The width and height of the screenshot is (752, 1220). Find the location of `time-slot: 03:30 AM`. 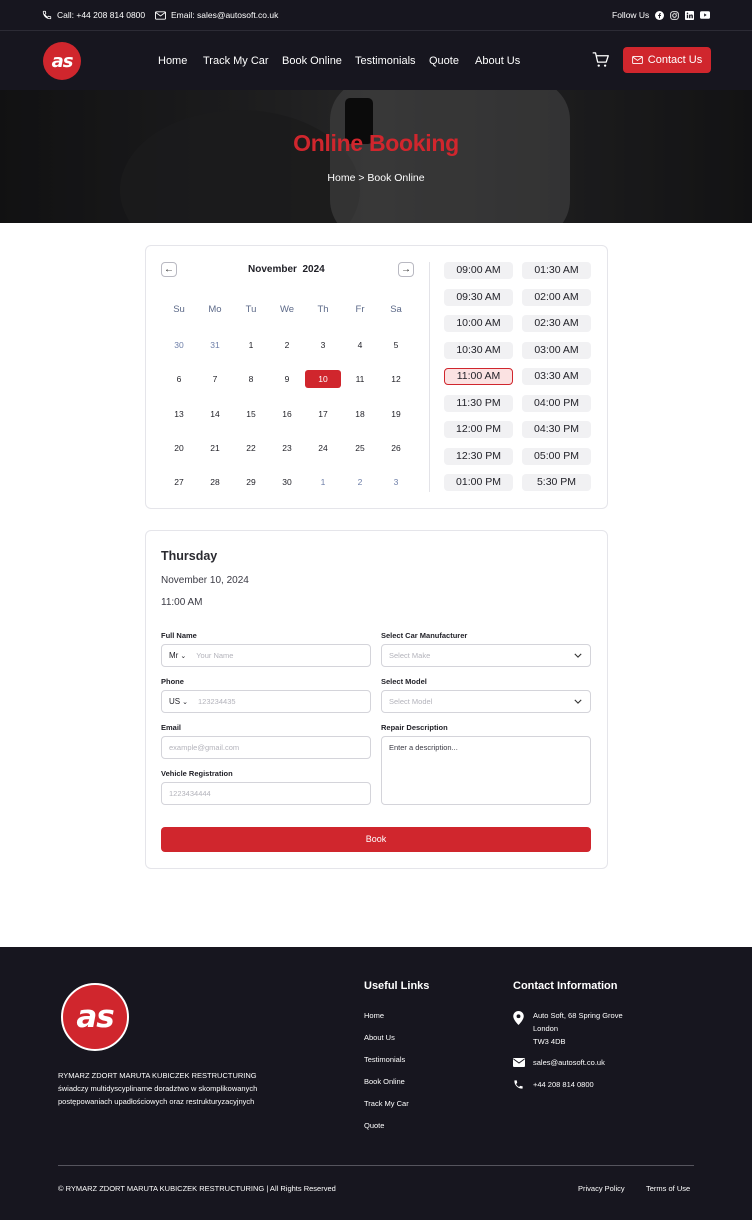

time-slot: 03:30 AM is located at coordinates (556, 376).